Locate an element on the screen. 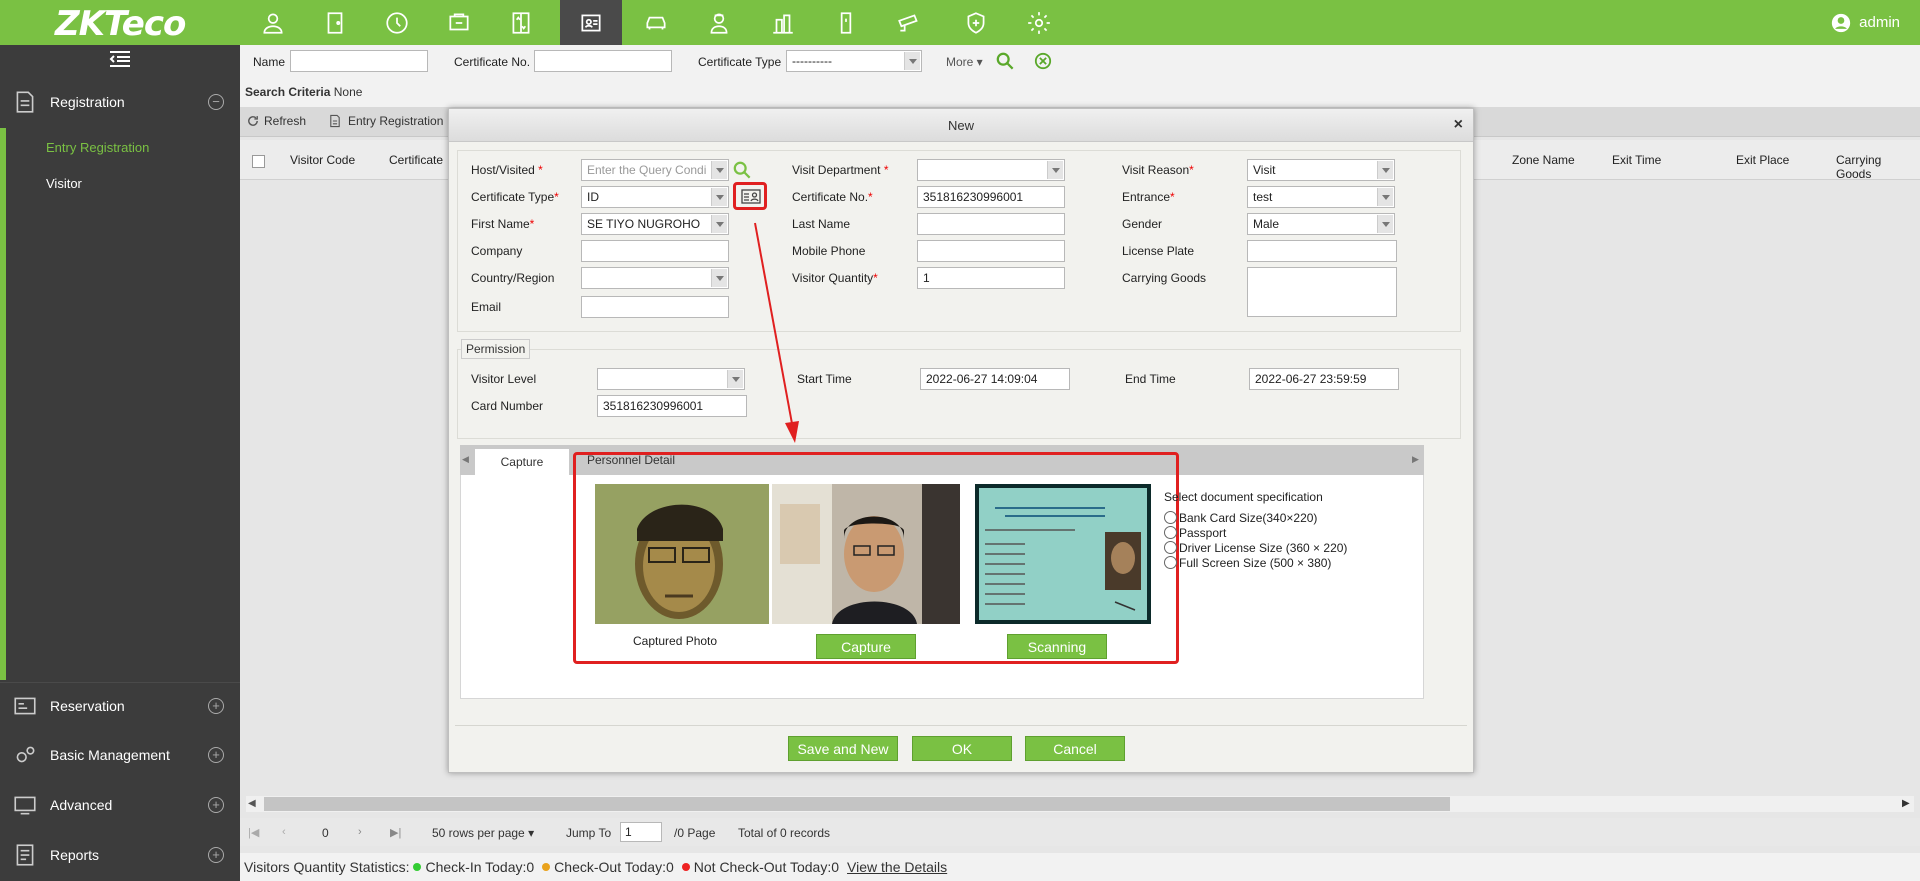 The width and height of the screenshot is (1920, 881). select-all-checkbox is located at coordinates (258, 161).